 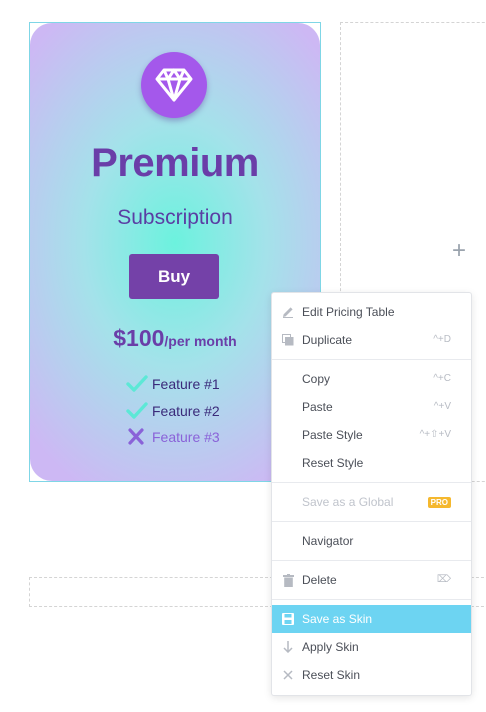 I want to click on pro-badge: PRO, so click(x=439, y=502).